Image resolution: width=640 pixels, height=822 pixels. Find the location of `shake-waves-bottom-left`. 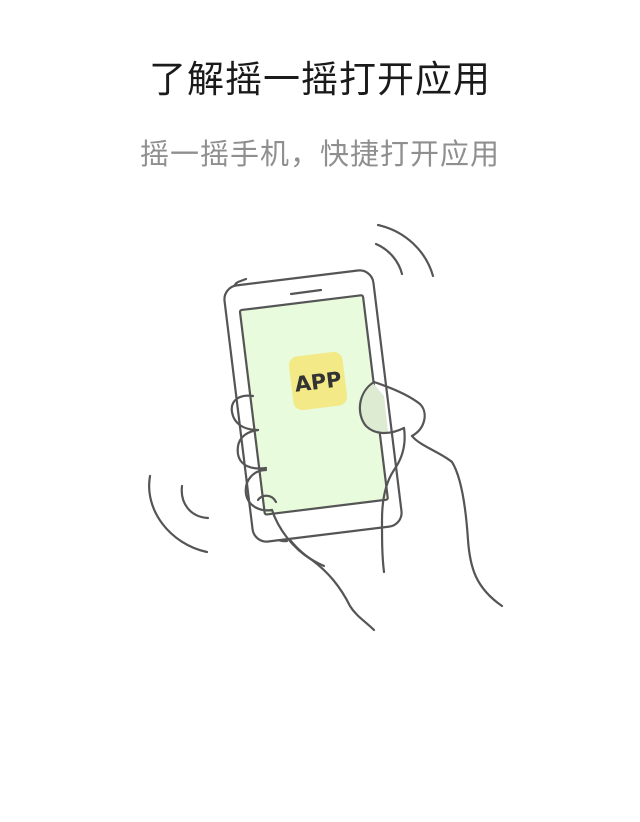

shake-waves-bottom-left is located at coordinates (179, 514).